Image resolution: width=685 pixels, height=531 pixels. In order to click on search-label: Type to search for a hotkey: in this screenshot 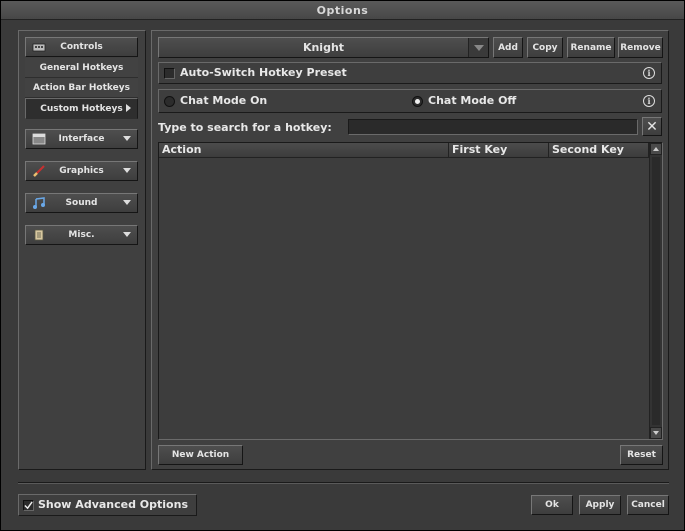, I will do `click(245, 127)`.